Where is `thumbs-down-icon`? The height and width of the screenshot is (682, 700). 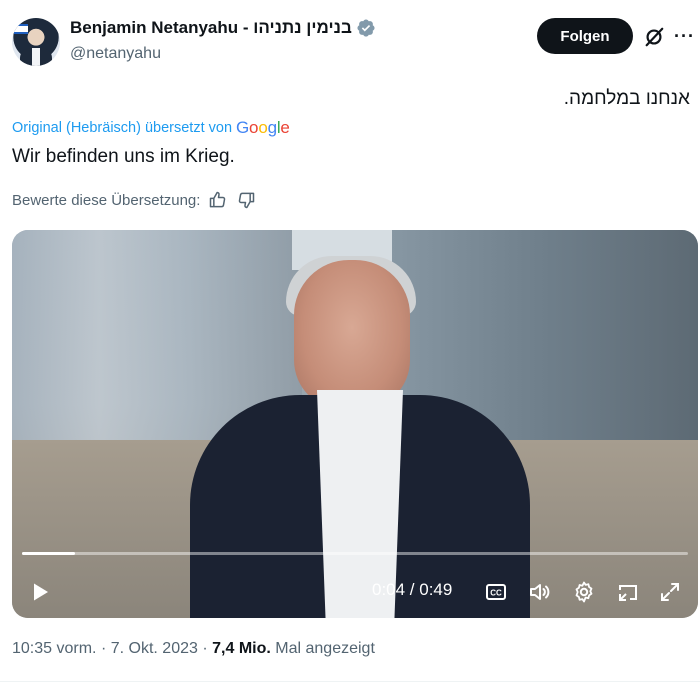 thumbs-down-icon is located at coordinates (246, 200).